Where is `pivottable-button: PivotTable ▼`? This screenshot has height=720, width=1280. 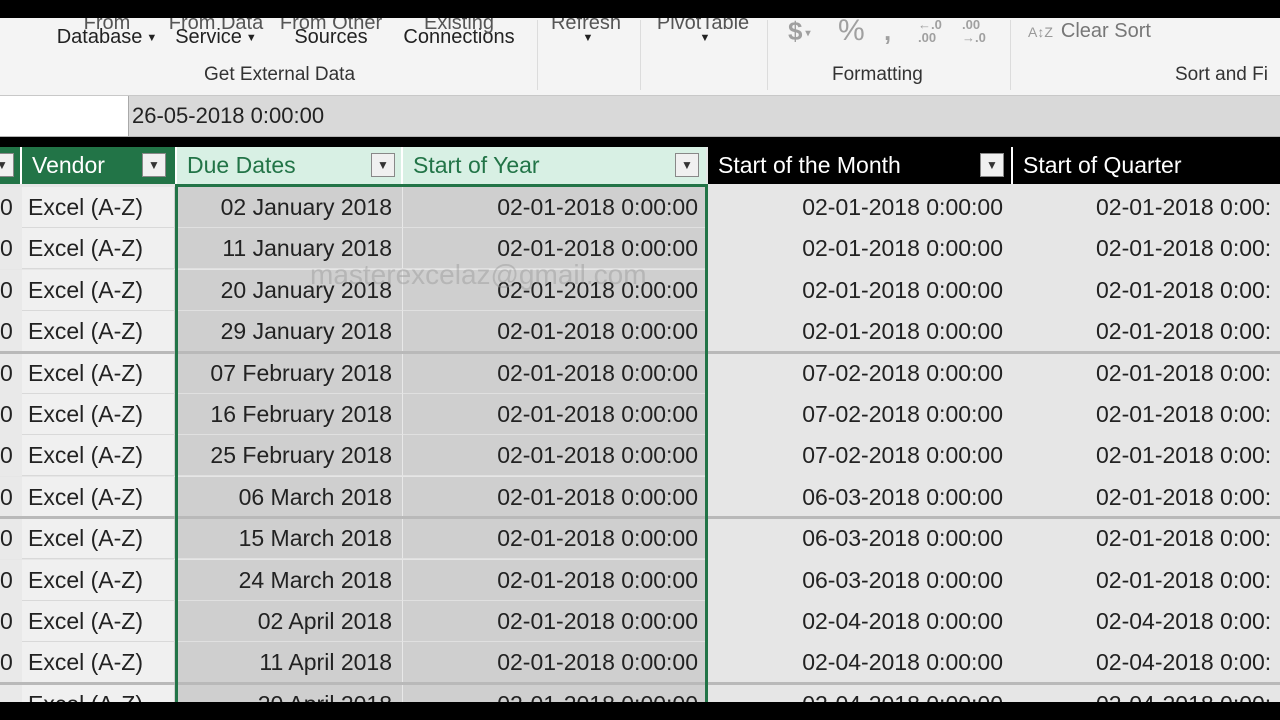
pivottable-button: PivotTable ▼ is located at coordinates (703, 30).